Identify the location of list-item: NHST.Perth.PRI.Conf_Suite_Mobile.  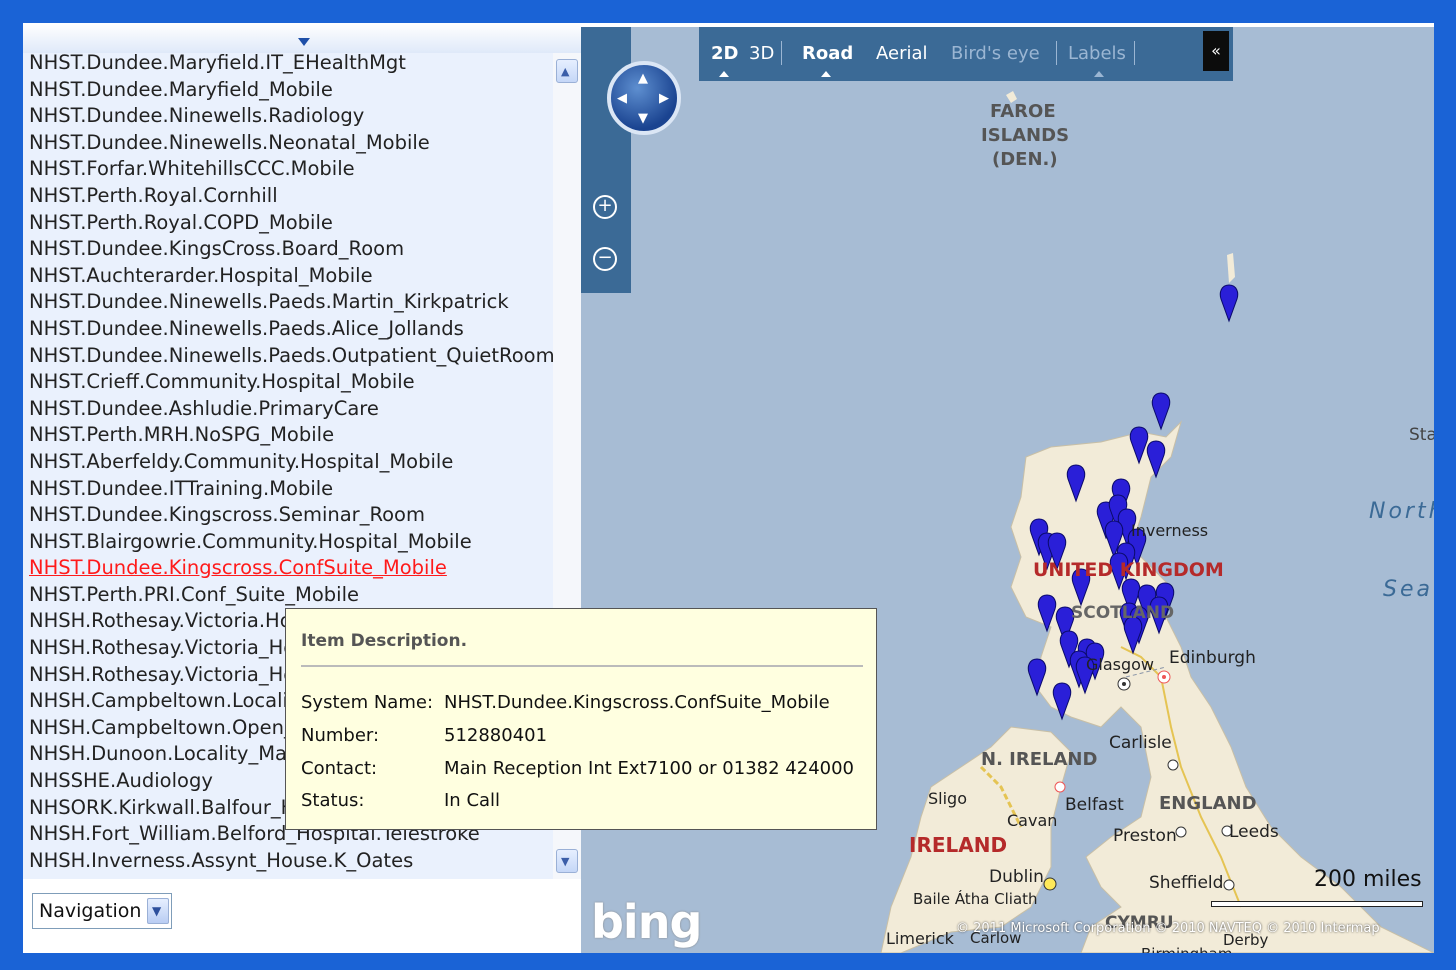
(291, 595).